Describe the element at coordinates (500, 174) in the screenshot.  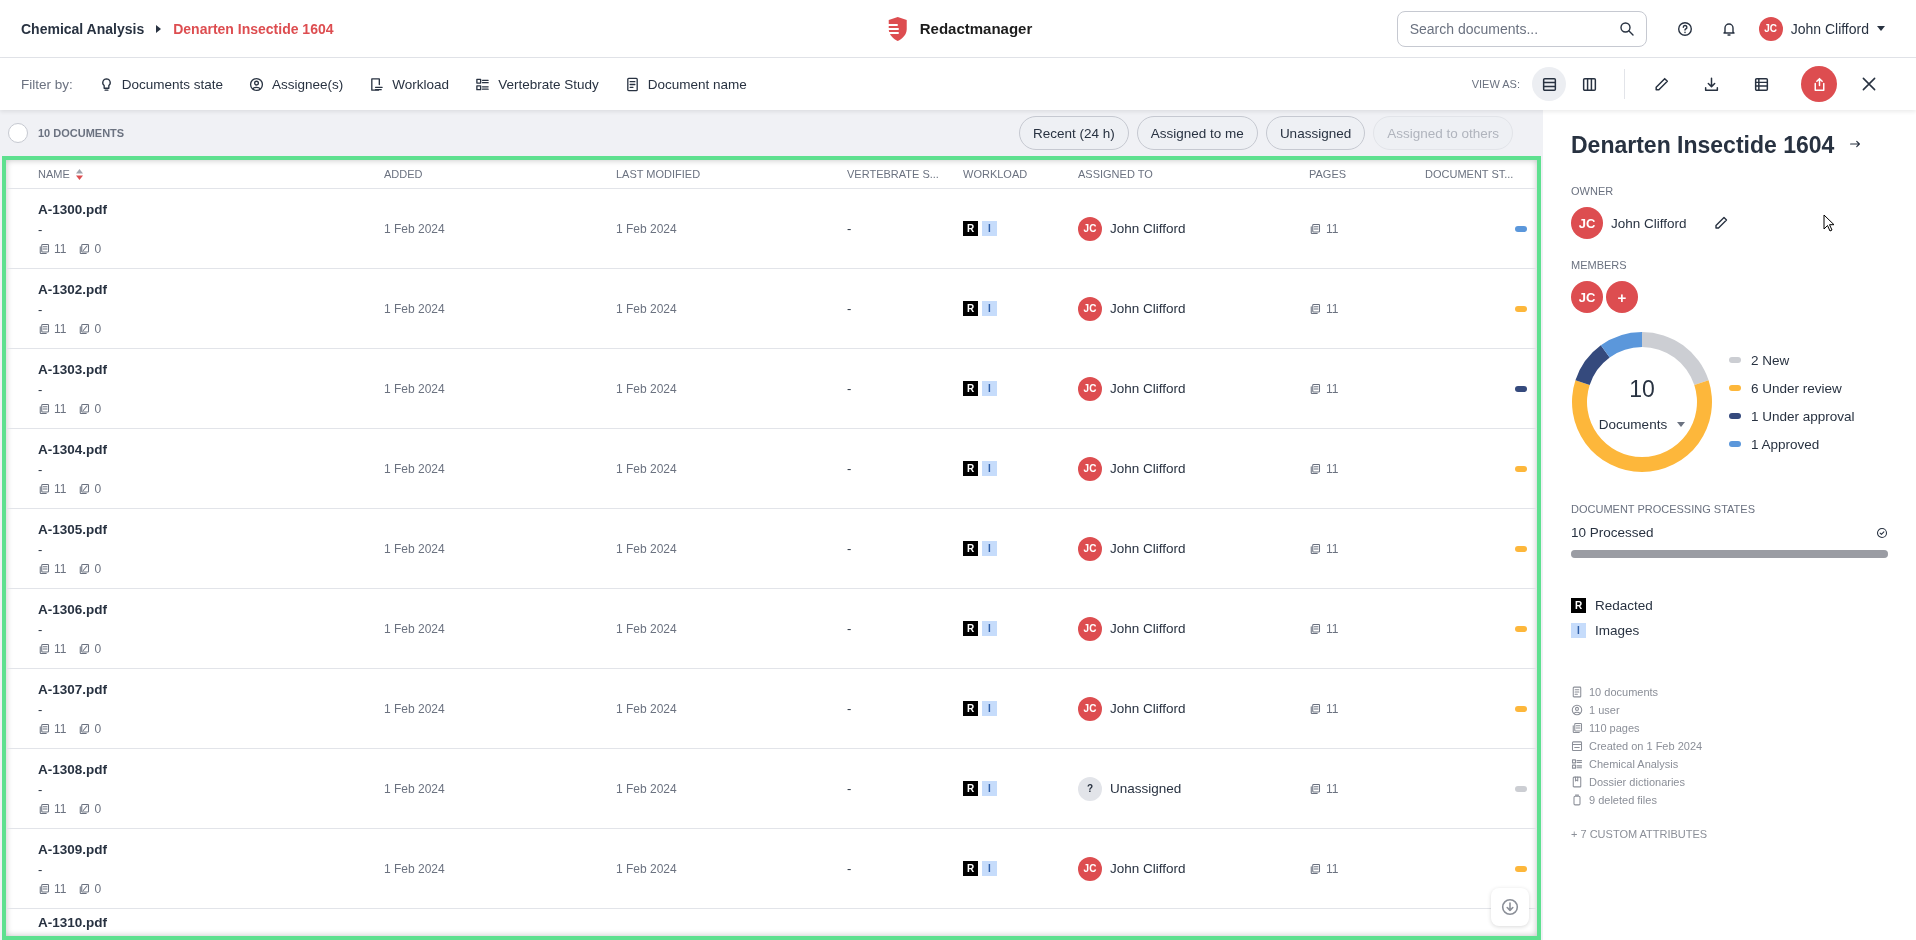
I see `column-header: ADDED` at that location.